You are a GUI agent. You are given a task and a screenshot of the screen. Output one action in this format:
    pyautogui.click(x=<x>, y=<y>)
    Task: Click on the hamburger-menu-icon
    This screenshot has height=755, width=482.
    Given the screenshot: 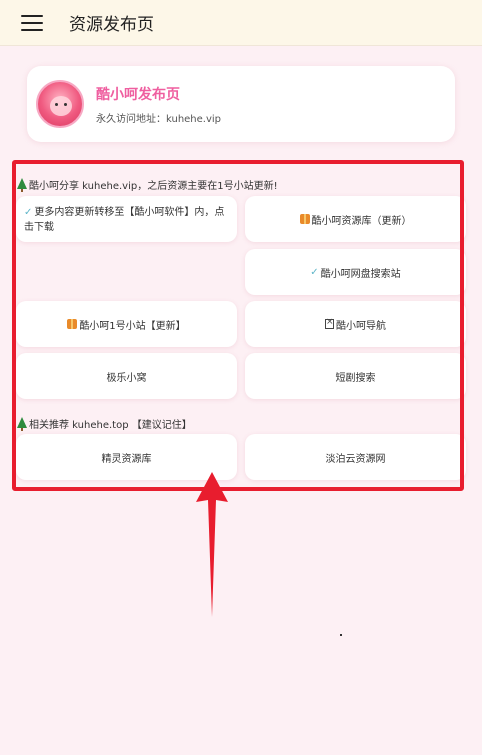 What is the action you would take?
    pyautogui.click(x=32, y=22)
    